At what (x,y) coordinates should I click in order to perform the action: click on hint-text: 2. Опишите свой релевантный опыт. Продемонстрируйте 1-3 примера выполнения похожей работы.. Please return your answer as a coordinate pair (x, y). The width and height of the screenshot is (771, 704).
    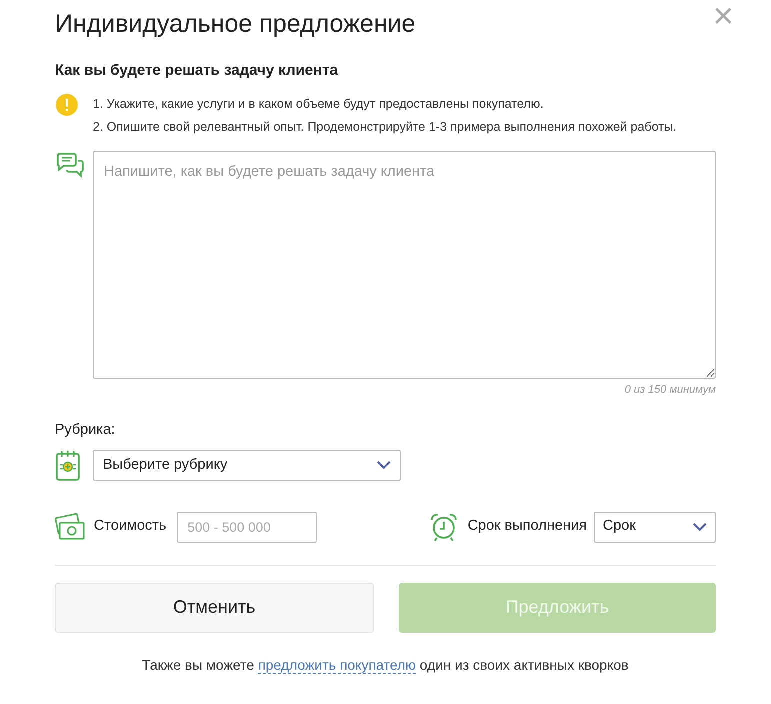
    Looking at the image, I should click on (385, 127).